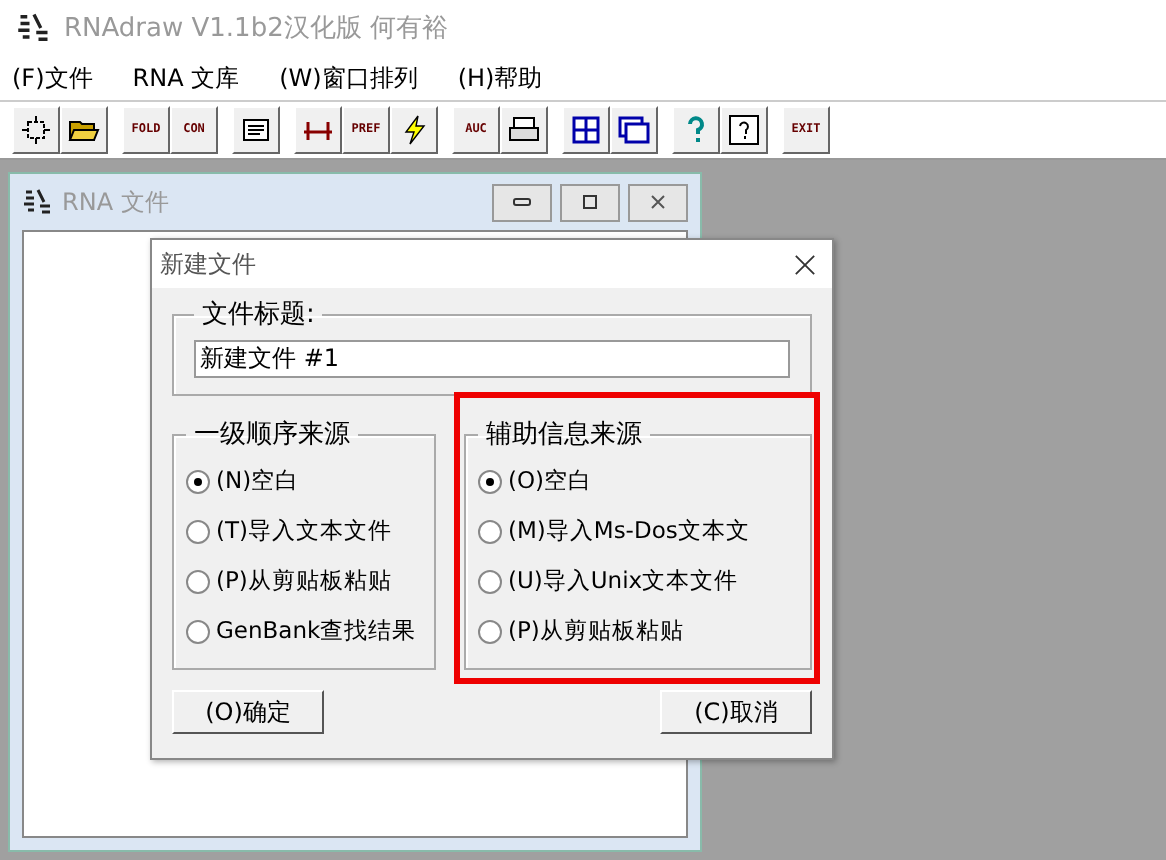  I want to click on minimize-icon, so click(522, 202).